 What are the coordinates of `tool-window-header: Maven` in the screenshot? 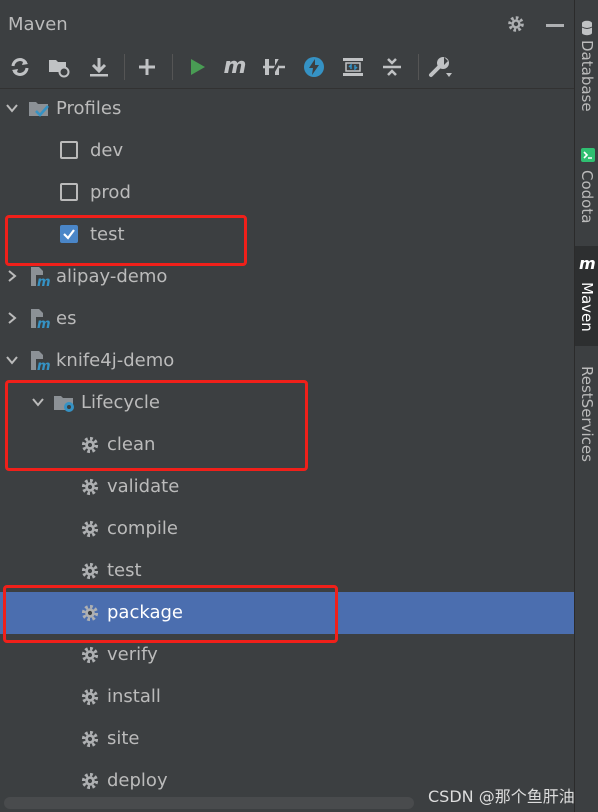 It's located at (287, 24).